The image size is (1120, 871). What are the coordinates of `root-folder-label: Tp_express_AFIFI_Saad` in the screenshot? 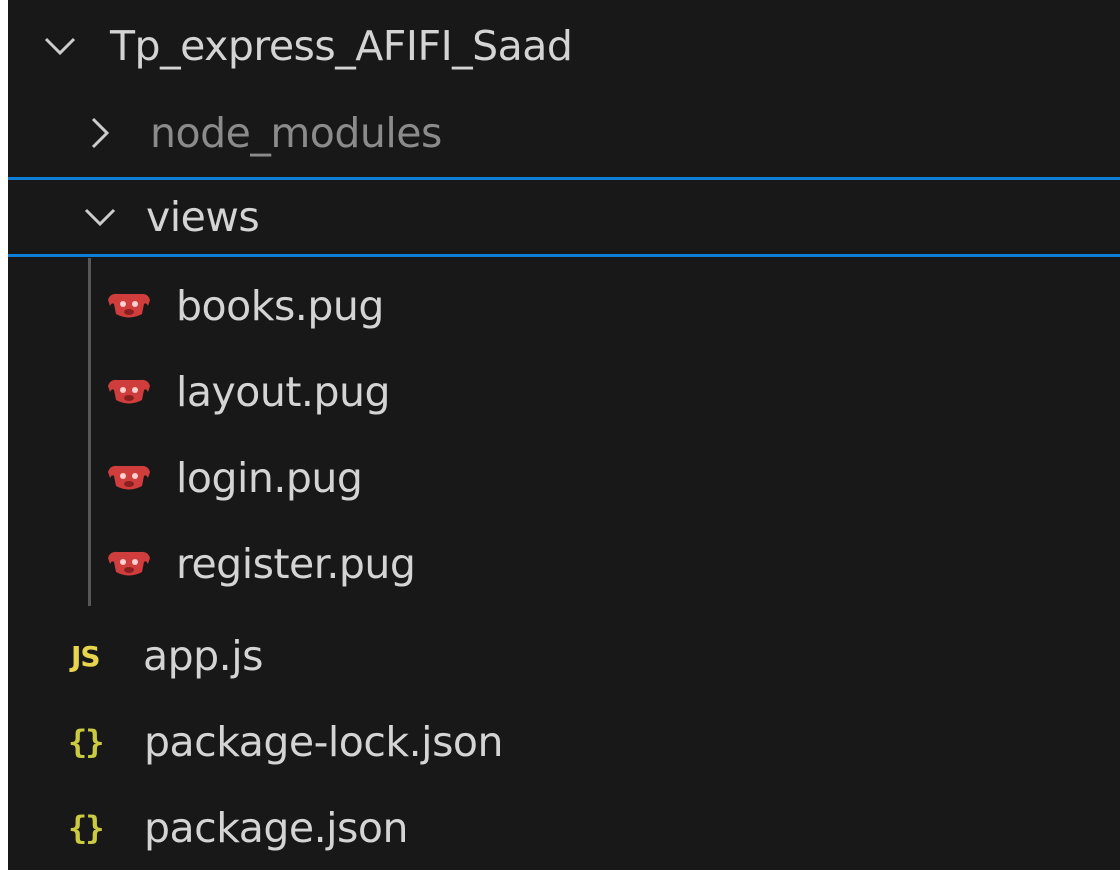 It's located at (341, 46).